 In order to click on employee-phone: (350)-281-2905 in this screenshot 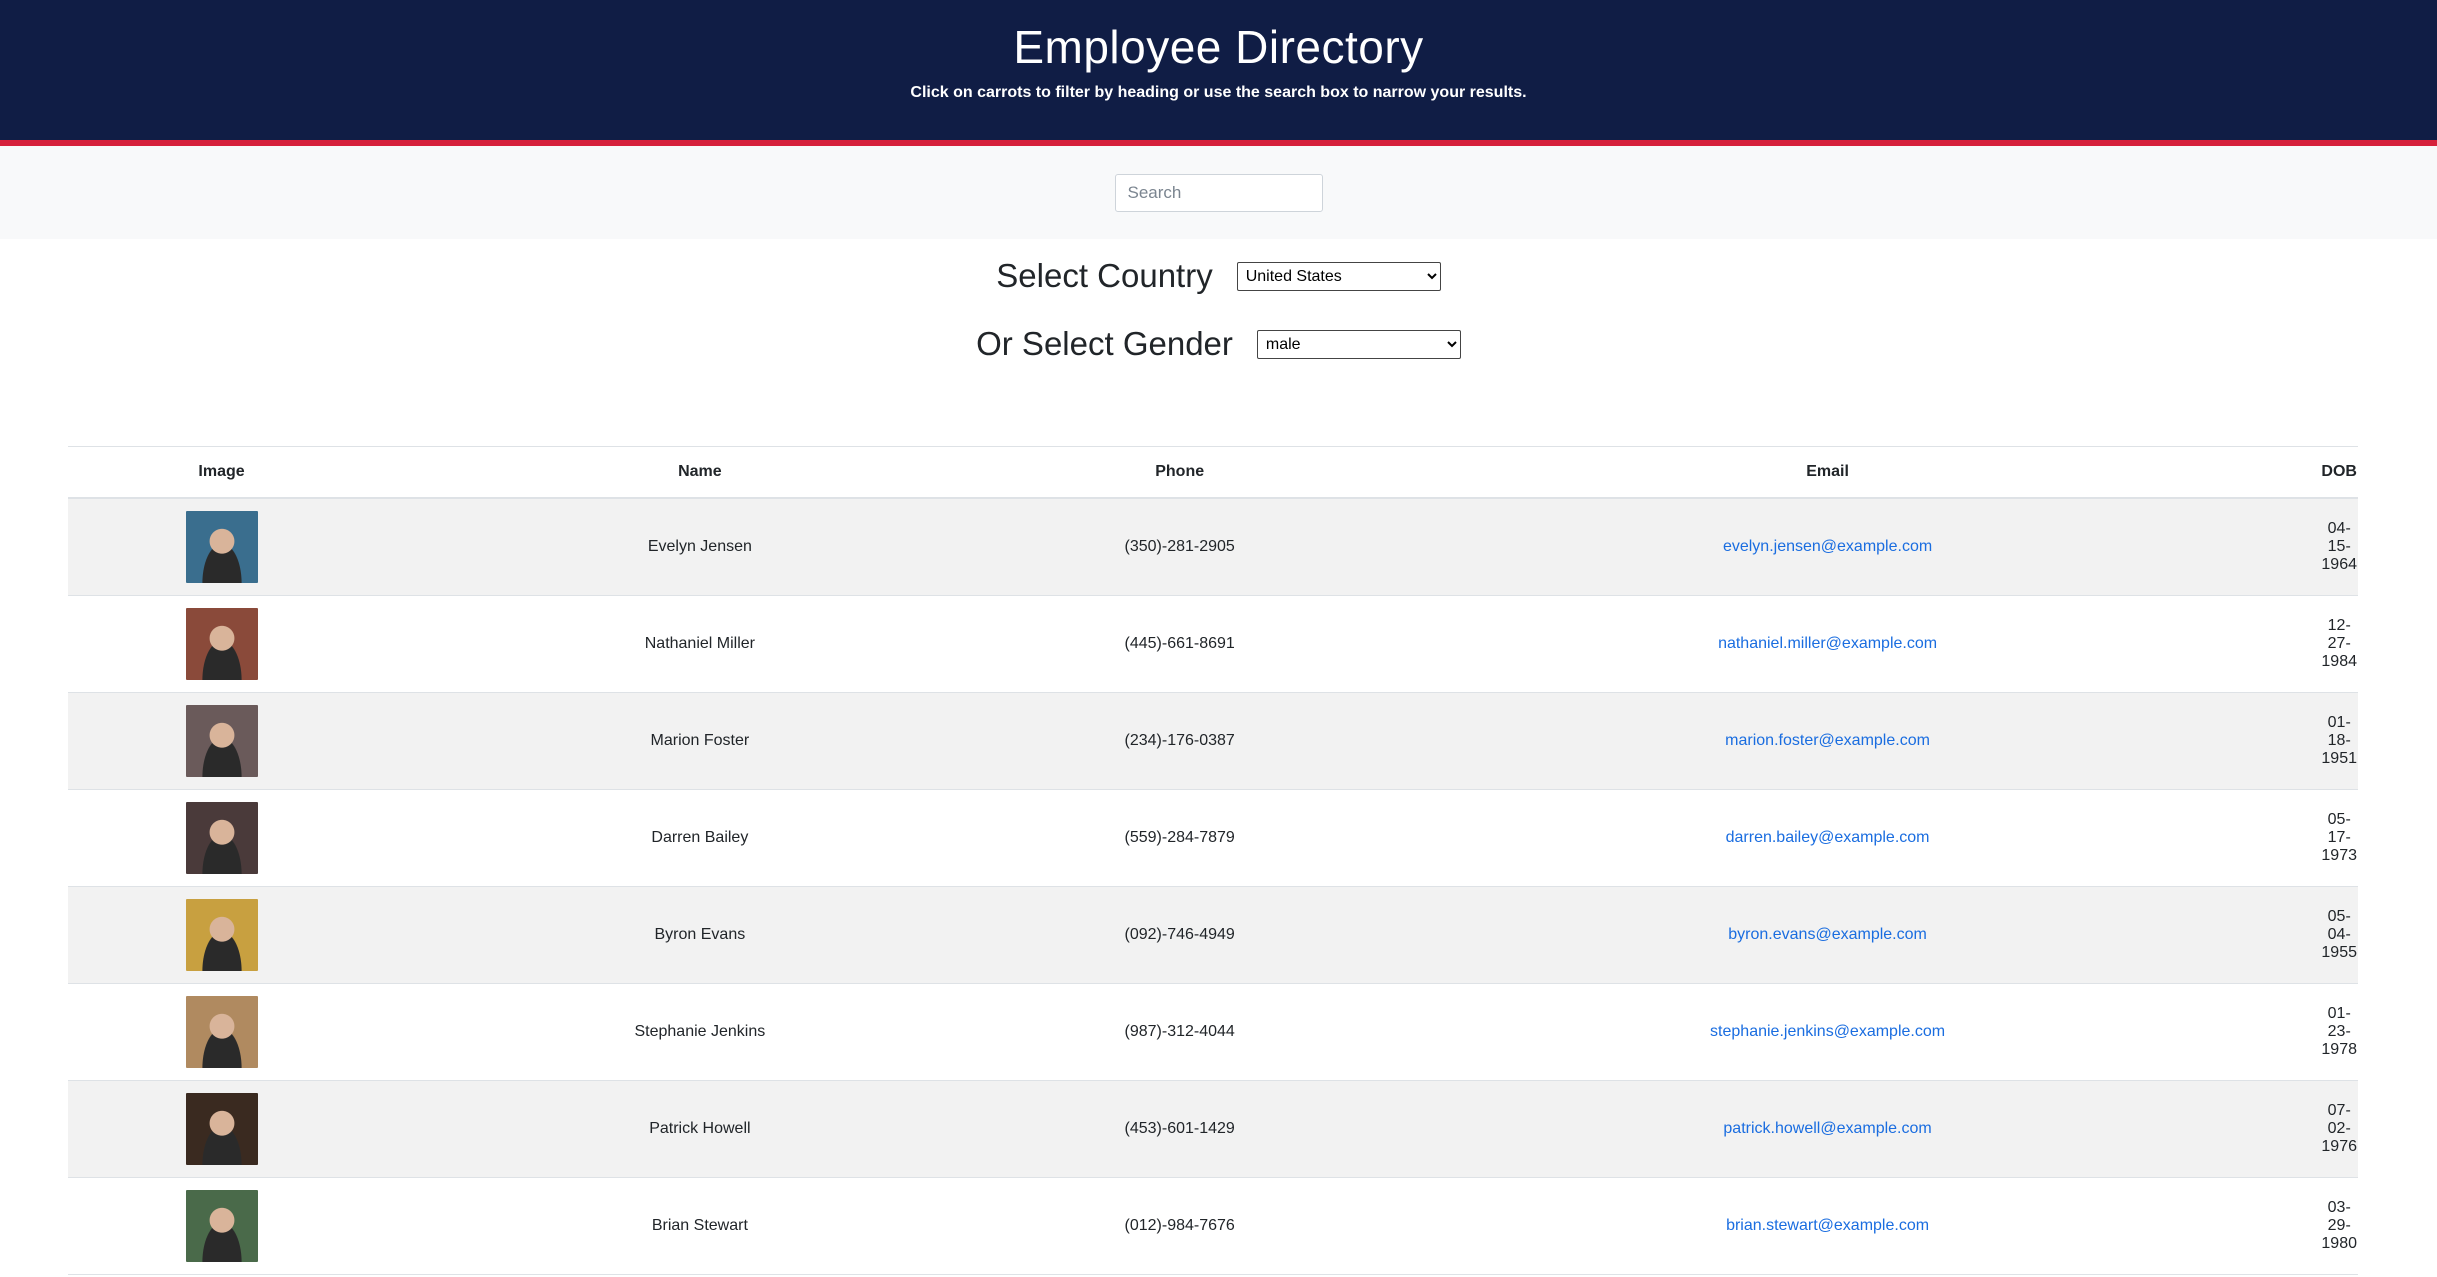, I will do `click(1179, 546)`.